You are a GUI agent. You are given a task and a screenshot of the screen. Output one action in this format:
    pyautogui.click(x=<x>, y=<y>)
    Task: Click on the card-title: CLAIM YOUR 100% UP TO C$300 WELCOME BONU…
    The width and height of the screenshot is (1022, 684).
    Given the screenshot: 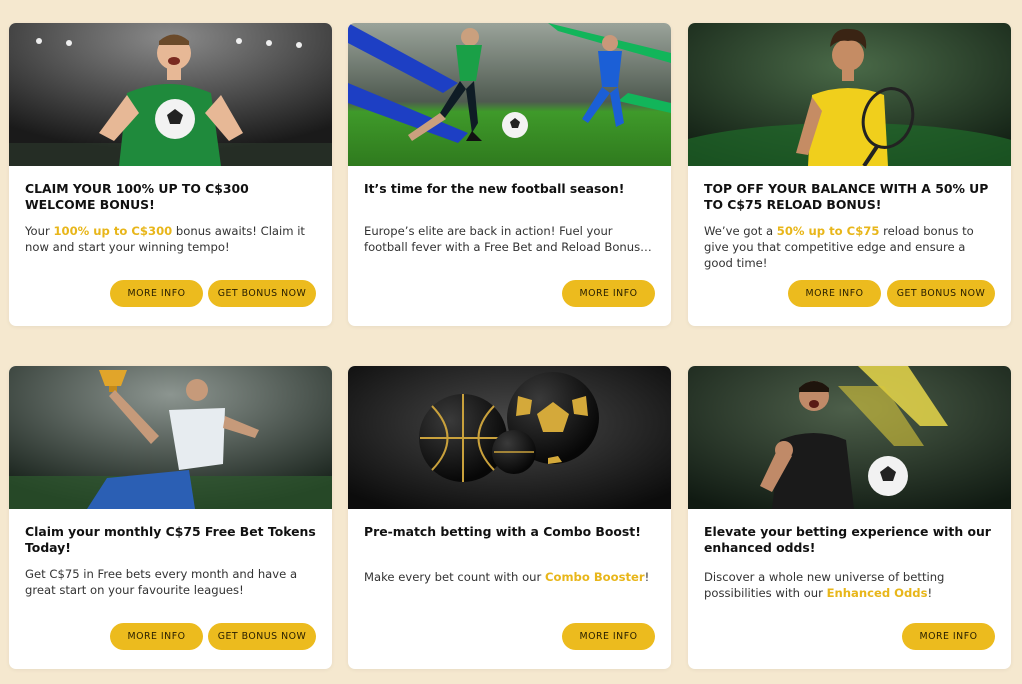 What is the action you would take?
    pyautogui.click(x=137, y=196)
    